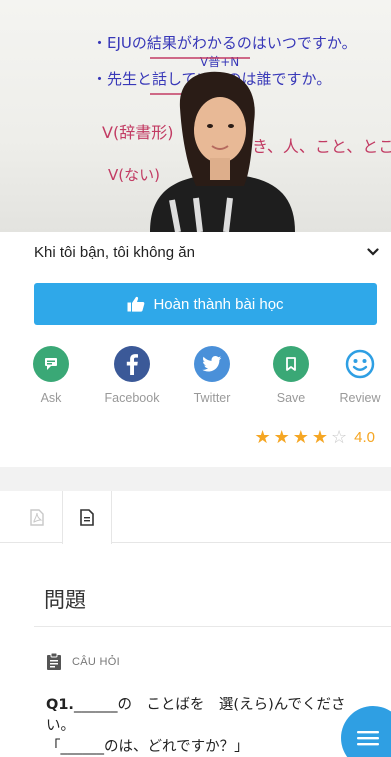 The width and height of the screenshot is (391, 757). What do you see at coordinates (136, 304) in the screenshot?
I see `thumbs-up-icon` at bounding box center [136, 304].